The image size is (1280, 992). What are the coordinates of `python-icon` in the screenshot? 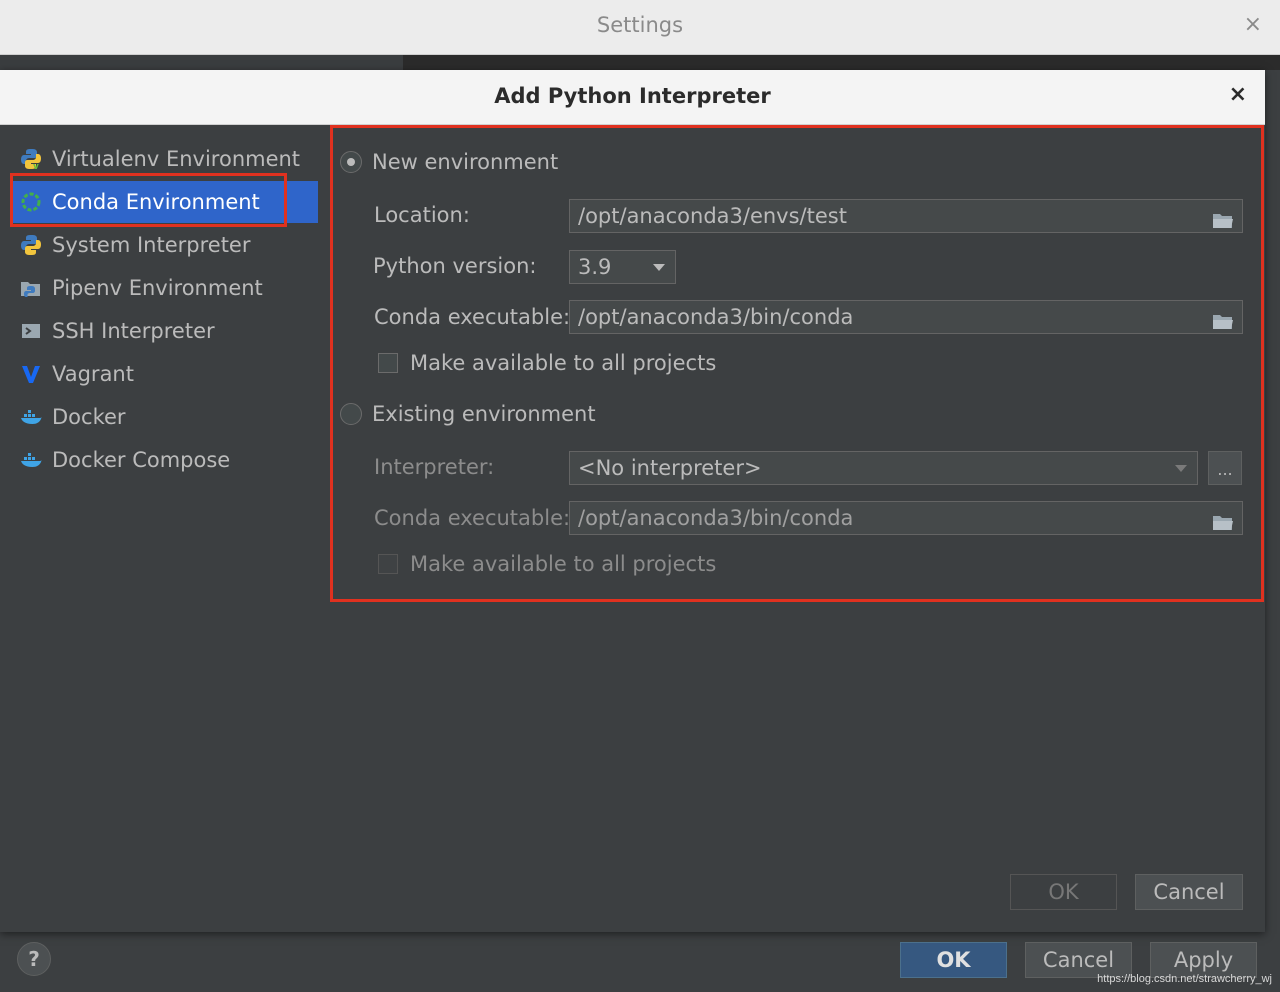 It's located at (31, 245).